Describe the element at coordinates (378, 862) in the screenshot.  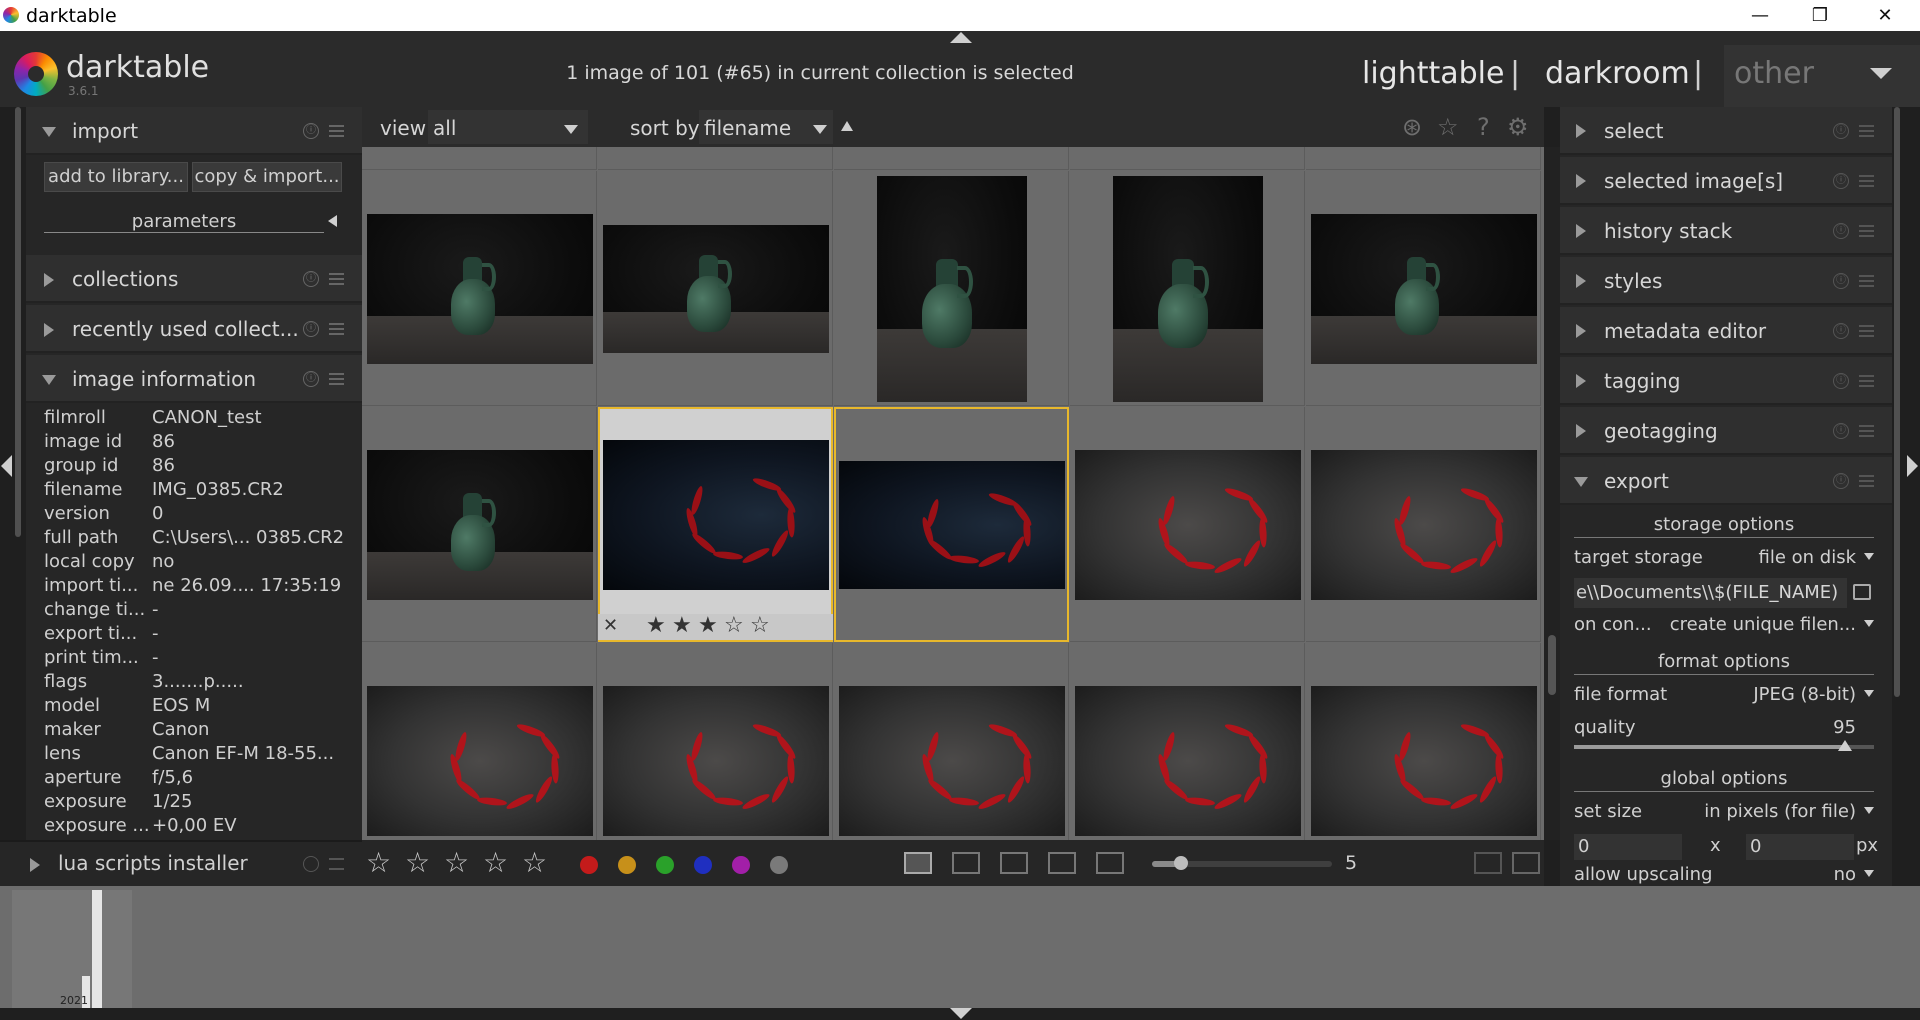
I see `rating-star-1: ☆` at that location.